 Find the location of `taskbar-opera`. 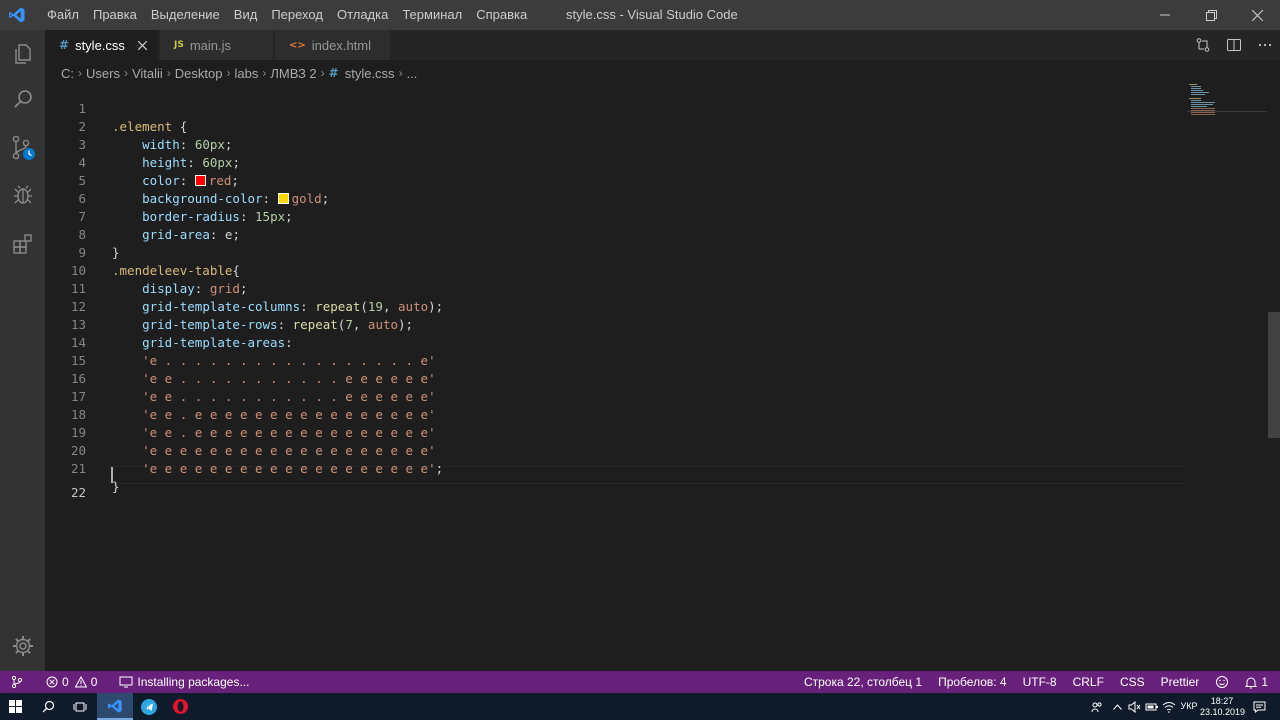

taskbar-opera is located at coordinates (180, 706).